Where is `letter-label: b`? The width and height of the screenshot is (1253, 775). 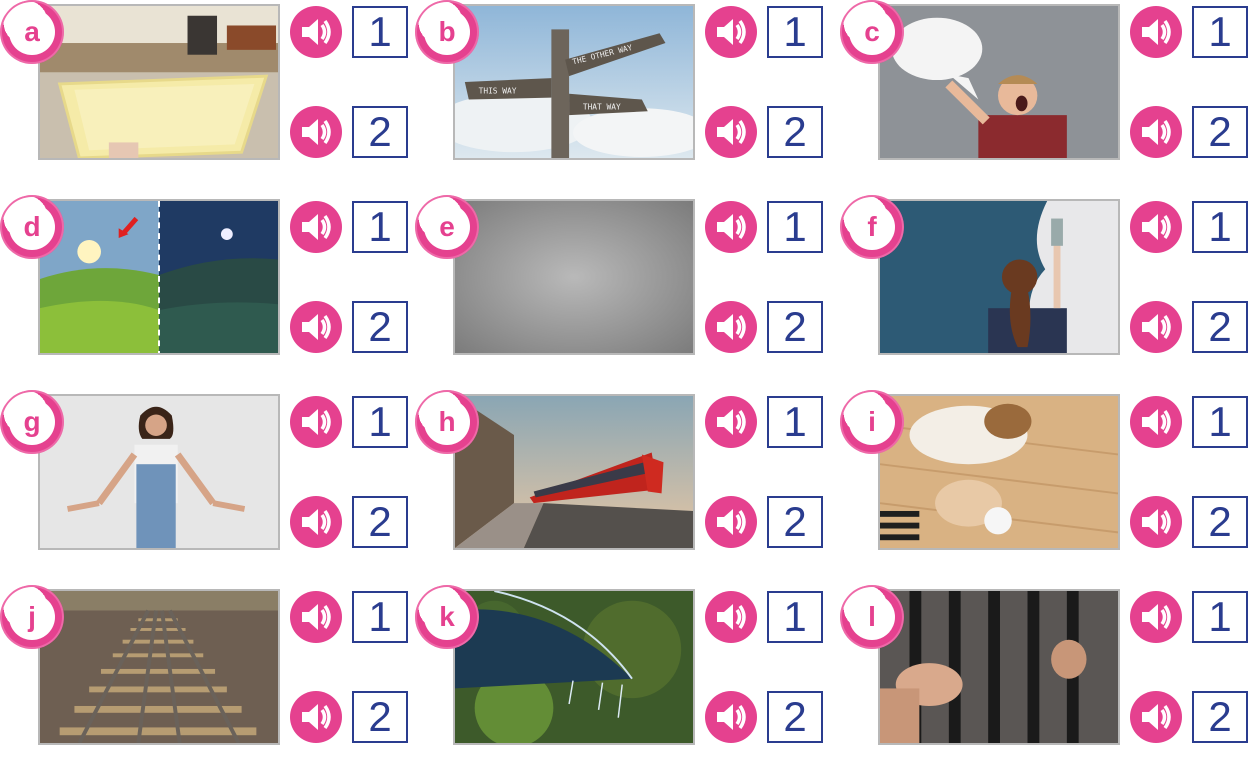
letter-label: b is located at coordinates (447, 32).